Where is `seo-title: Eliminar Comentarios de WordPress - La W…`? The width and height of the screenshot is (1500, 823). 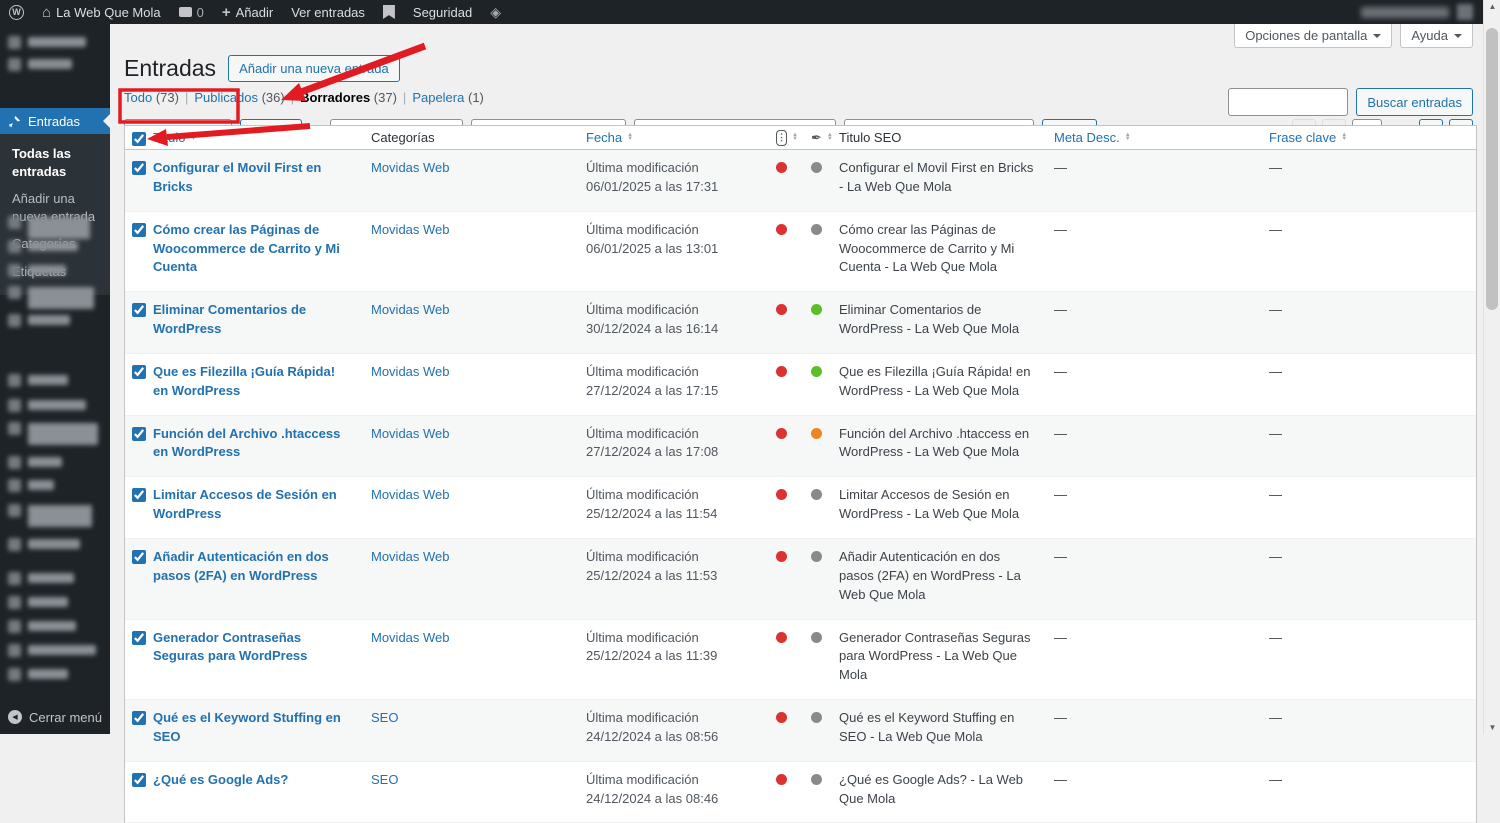
seo-title: Eliminar Comentarios de WordPress - La W… is located at coordinates (929, 319).